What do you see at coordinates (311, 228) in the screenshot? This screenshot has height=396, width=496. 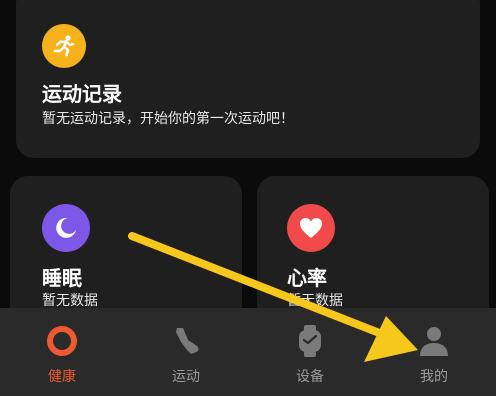 I see `heart-icon` at bounding box center [311, 228].